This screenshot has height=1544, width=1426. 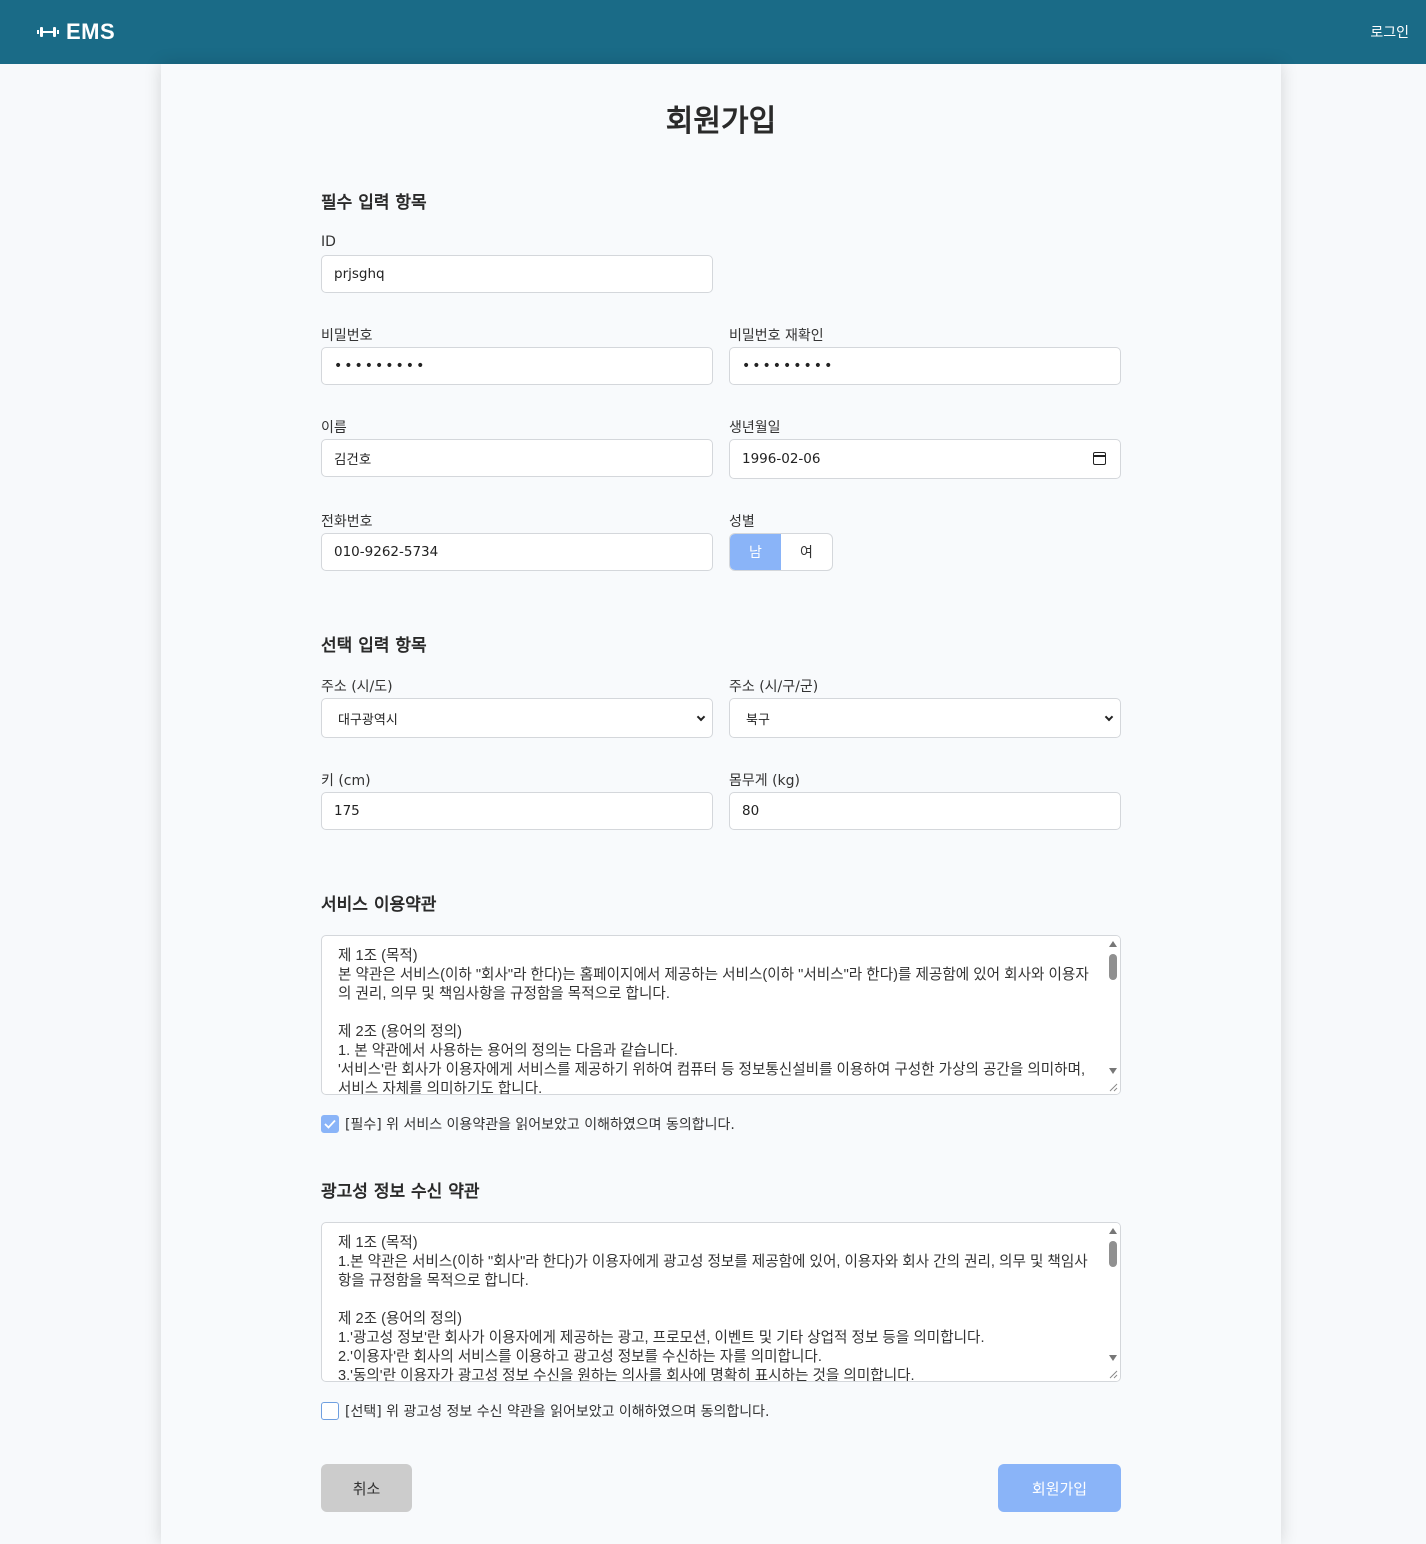 I want to click on district-value: 북구, so click(x=758, y=720).